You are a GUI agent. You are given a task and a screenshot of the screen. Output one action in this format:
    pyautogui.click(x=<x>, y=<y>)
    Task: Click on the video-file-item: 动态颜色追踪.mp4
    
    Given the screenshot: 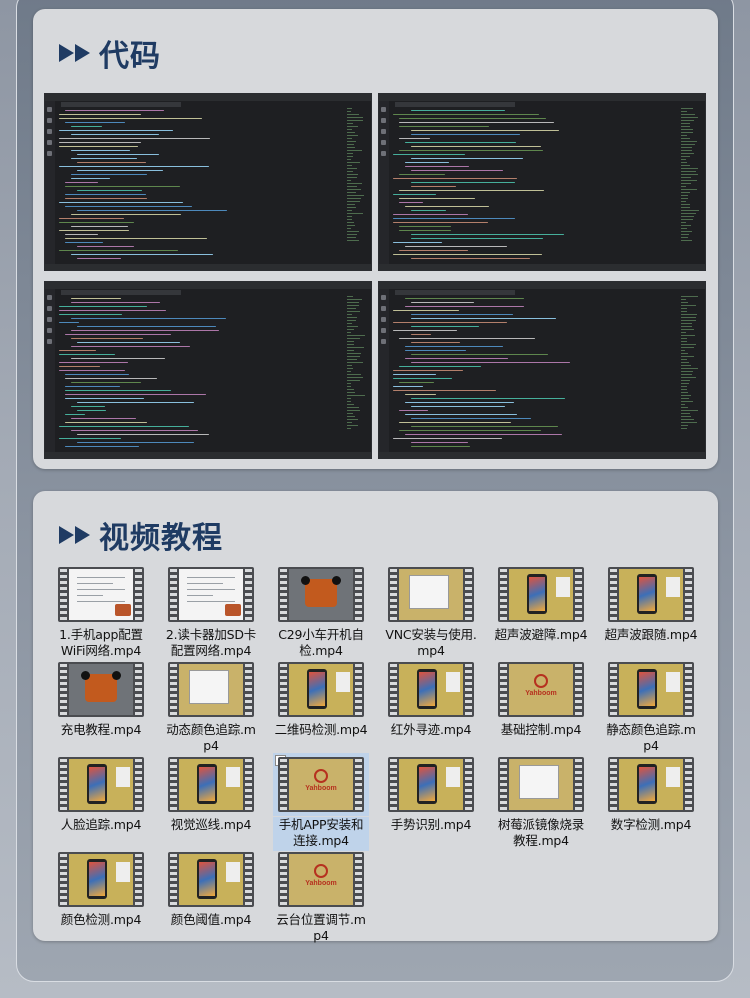 What is the action you would take?
    pyautogui.click(x=211, y=707)
    